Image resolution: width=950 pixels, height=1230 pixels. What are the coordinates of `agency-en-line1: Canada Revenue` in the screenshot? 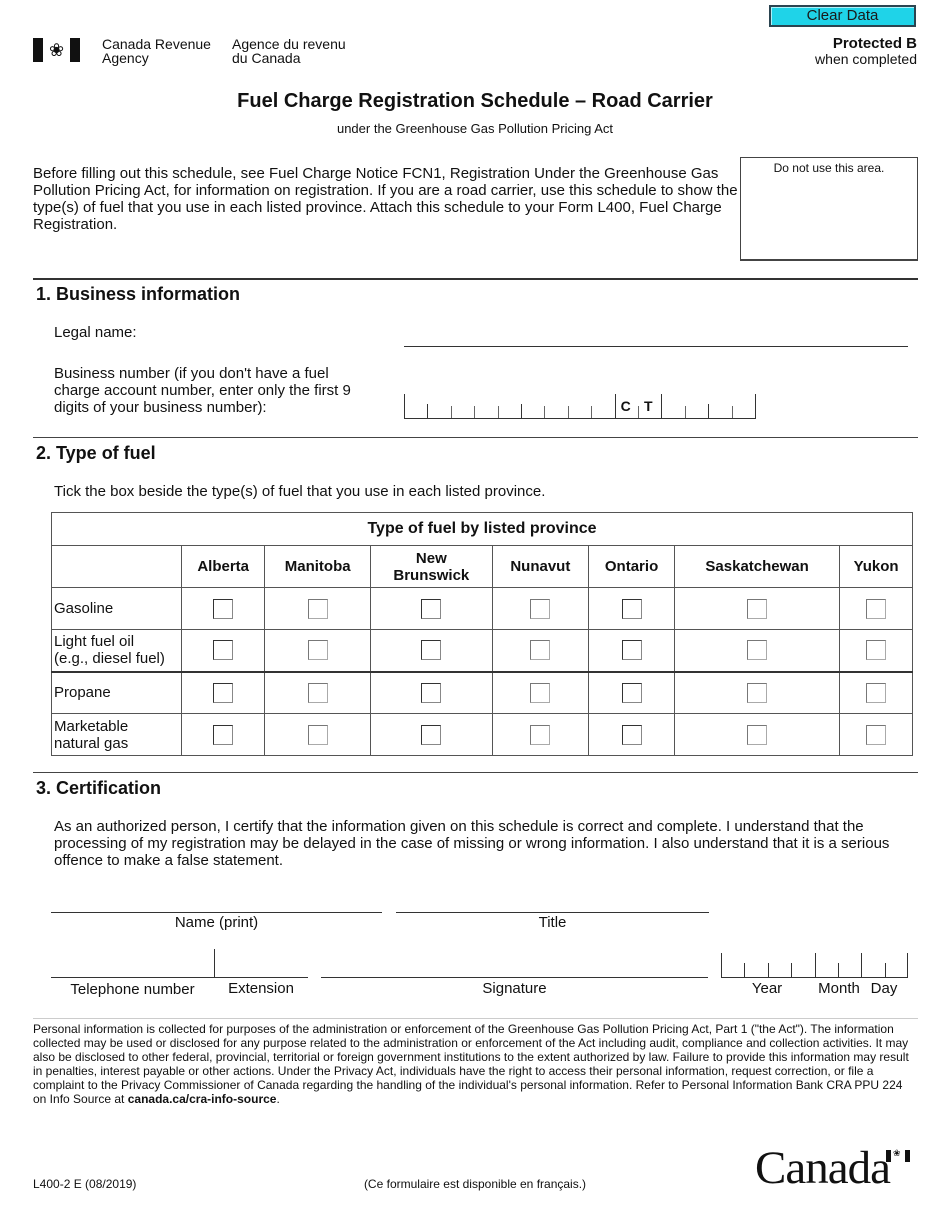 It's located at (156, 44).